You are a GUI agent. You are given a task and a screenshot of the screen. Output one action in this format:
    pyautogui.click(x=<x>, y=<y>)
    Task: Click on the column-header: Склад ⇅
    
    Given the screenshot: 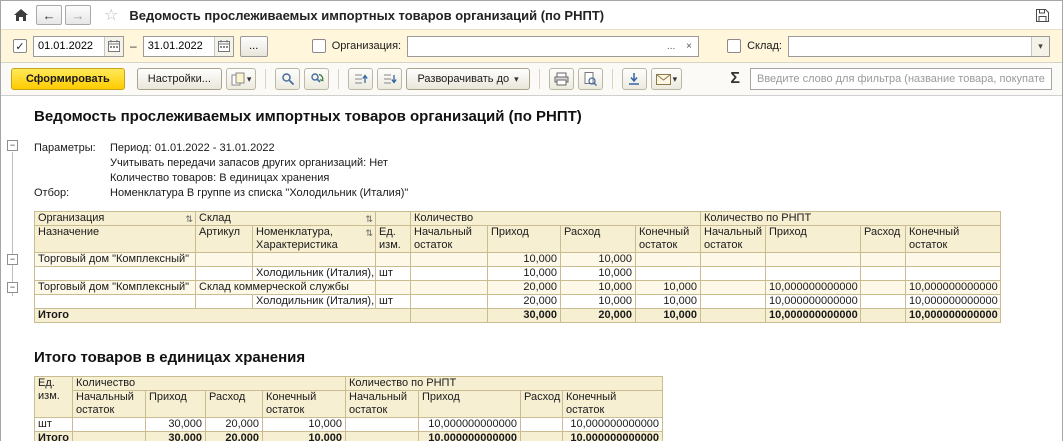 What is the action you would take?
    pyautogui.click(x=285, y=218)
    